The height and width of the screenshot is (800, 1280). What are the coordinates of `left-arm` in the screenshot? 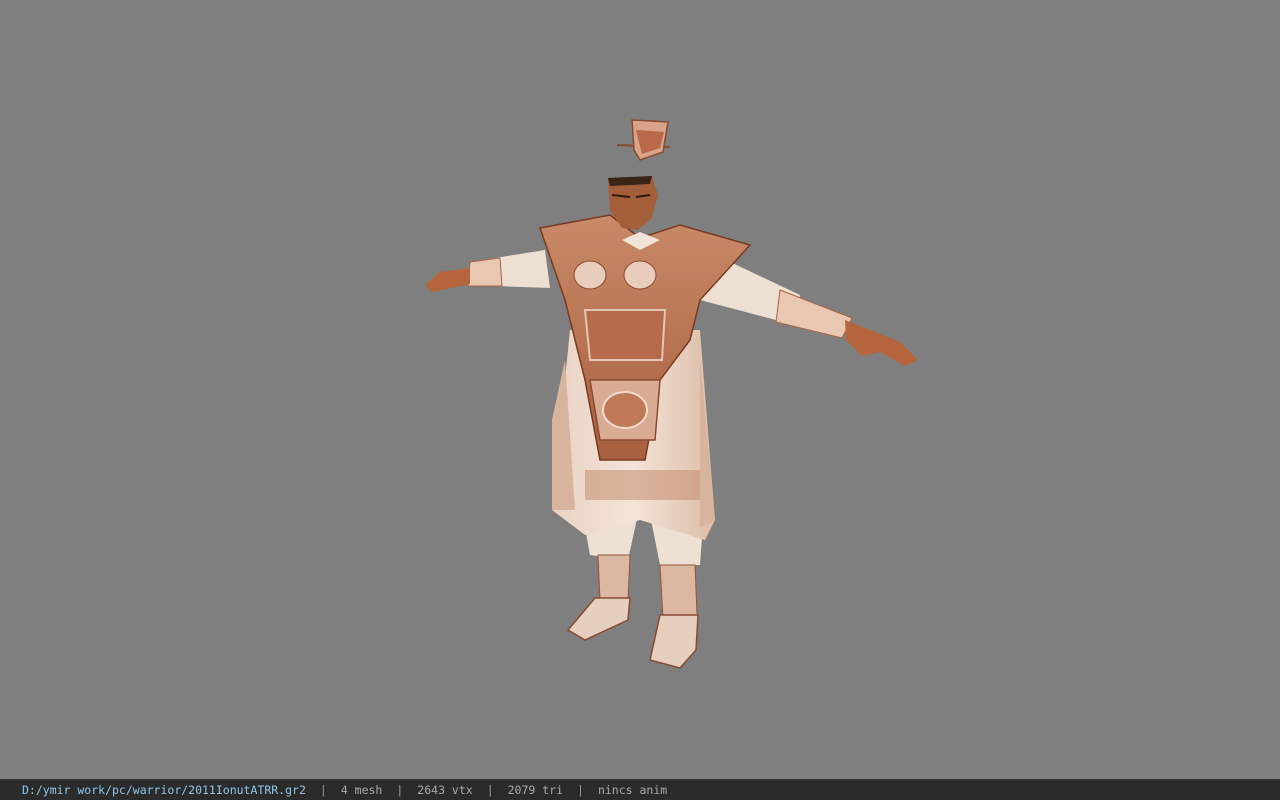 It's located at (487, 271).